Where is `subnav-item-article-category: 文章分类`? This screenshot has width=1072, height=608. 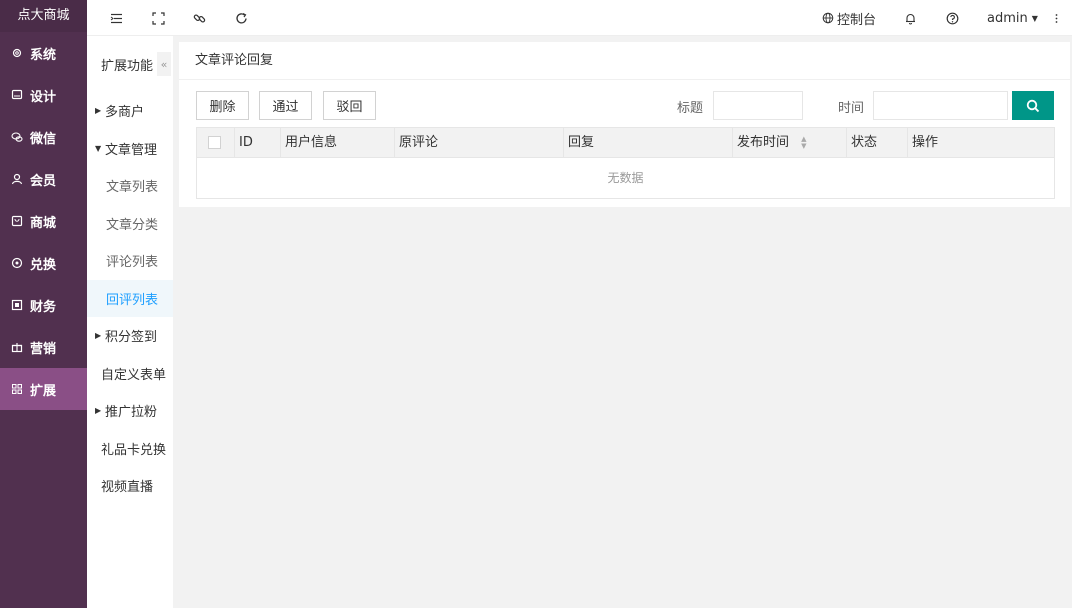
subnav-item-article-category: 文章分类 is located at coordinates (130, 224).